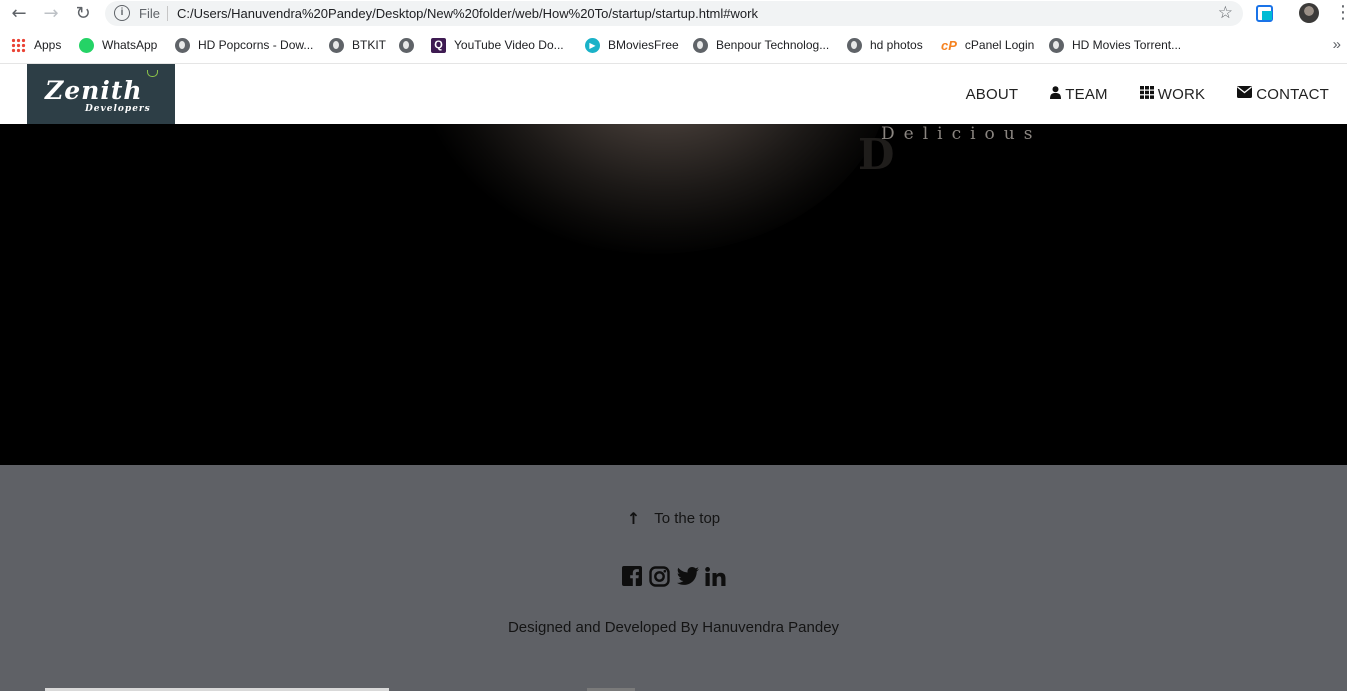 Image resolution: width=1347 pixels, height=691 pixels. Describe the element at coordinates (1056, 94) in the screenshot. I see `user-icon` at that location.